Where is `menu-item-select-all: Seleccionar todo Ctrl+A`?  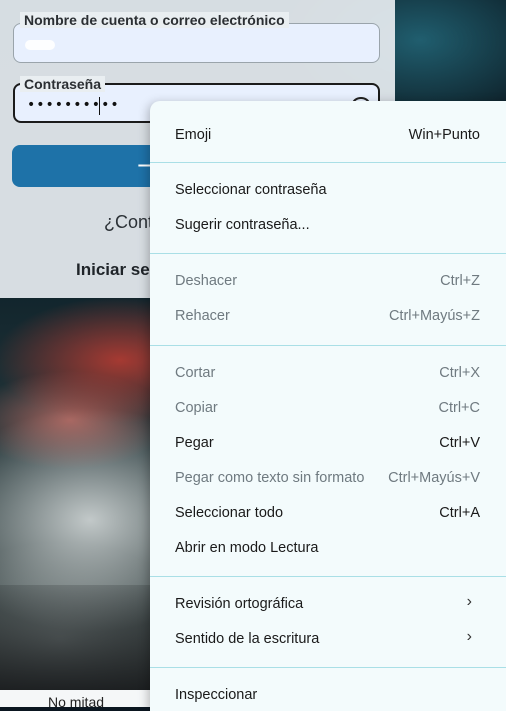 menu-item-select-all: Seleccionar todo Ctrl+A is located at coordinates (328, 514).